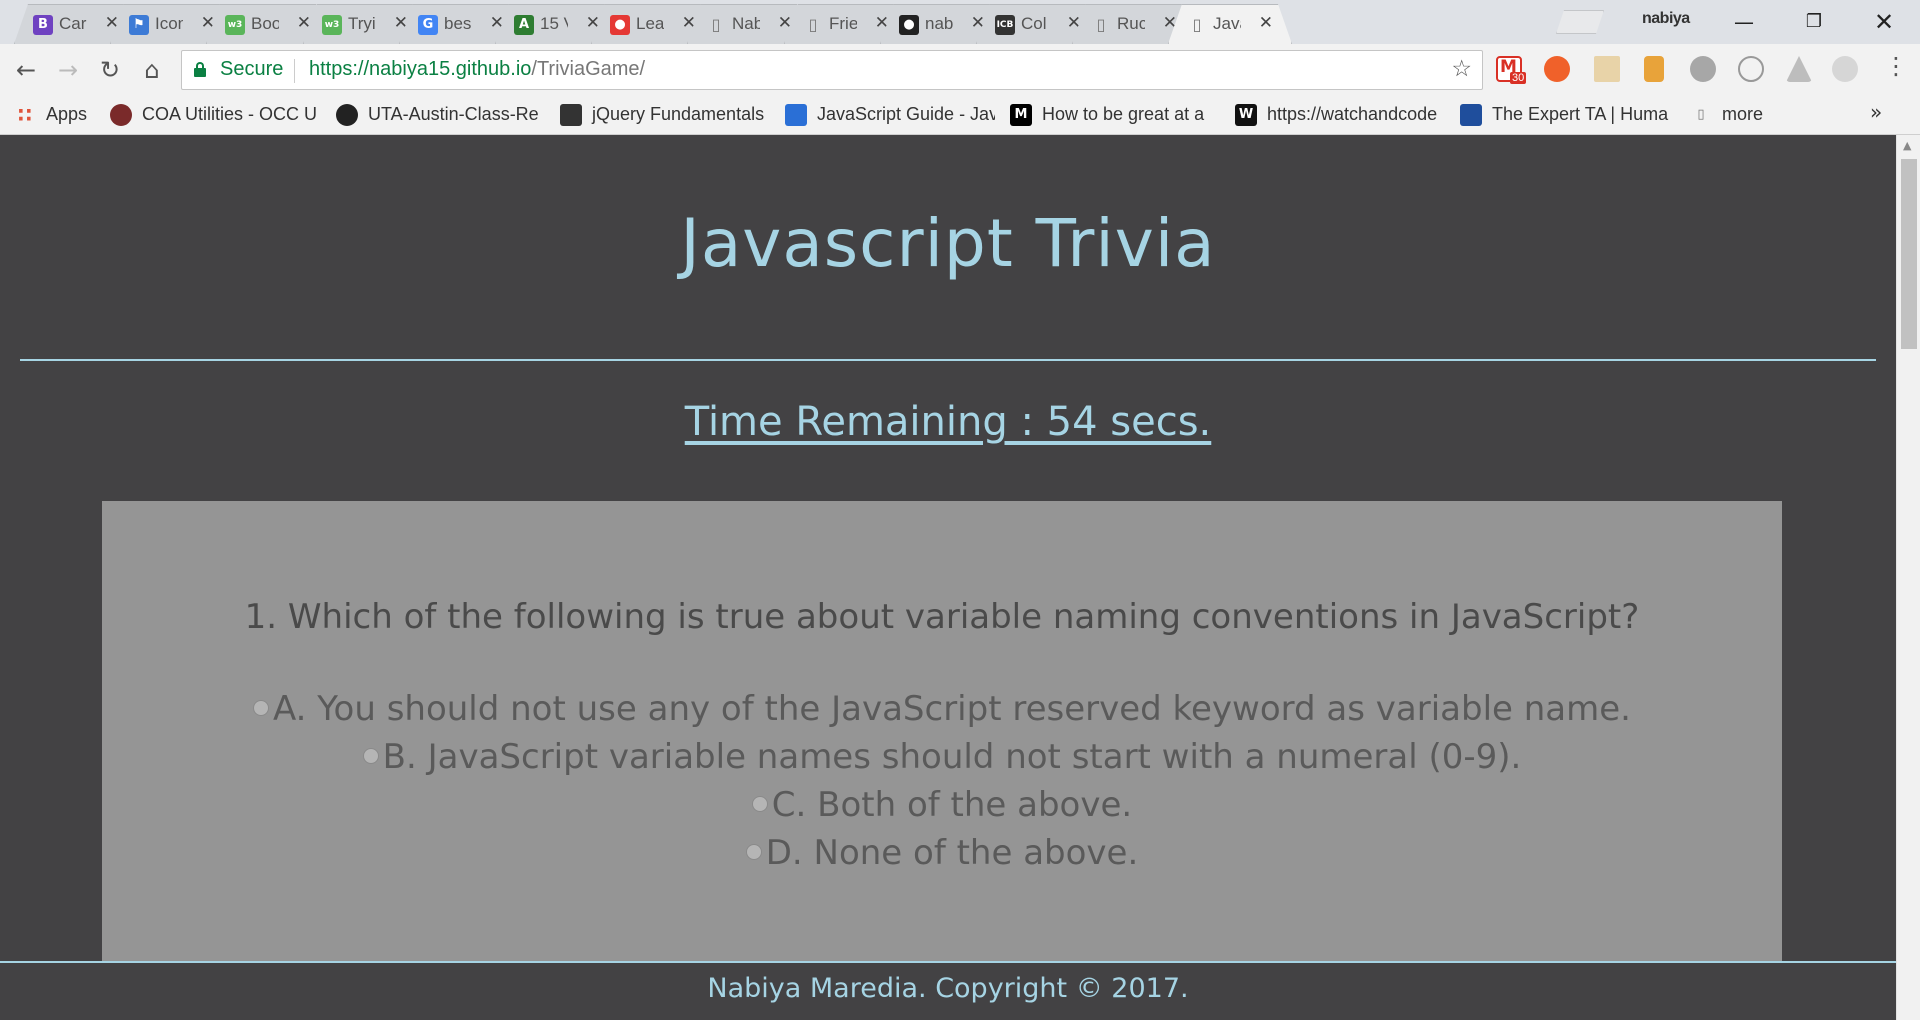  What do you see at coordinates (1799, 69) in the screenshot?
I see `drive-icon` at bounding box center [1799, 69].